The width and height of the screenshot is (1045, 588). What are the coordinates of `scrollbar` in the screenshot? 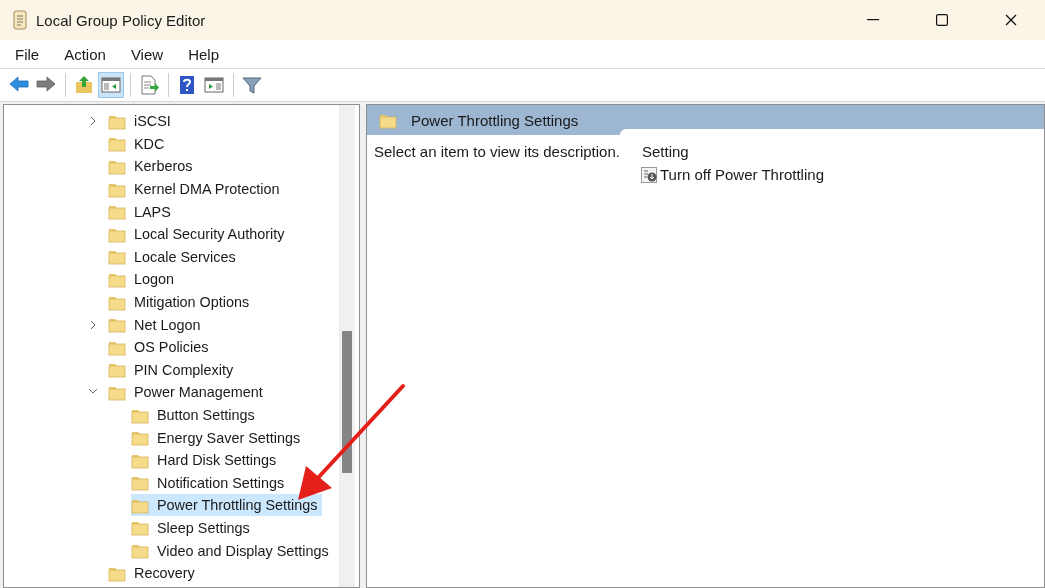 It's located at (347, 346).